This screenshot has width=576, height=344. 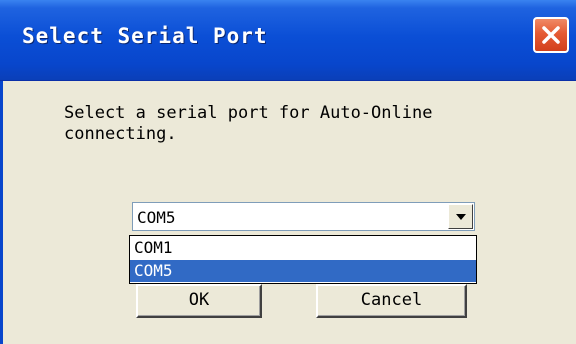 What do you see at coordinates (303, 271) in the screenshot?
I see `port-option-com5: COM5` at bounding box center [303, 271].